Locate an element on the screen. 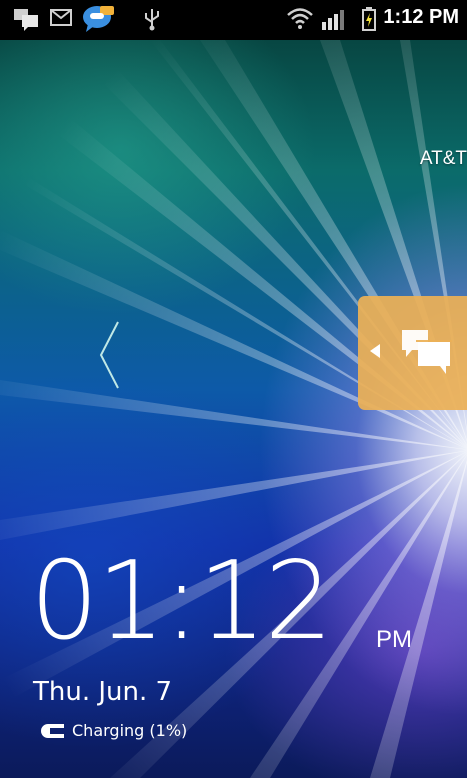  status-bar: 1:12 PM is located at coordinates (233, 20).